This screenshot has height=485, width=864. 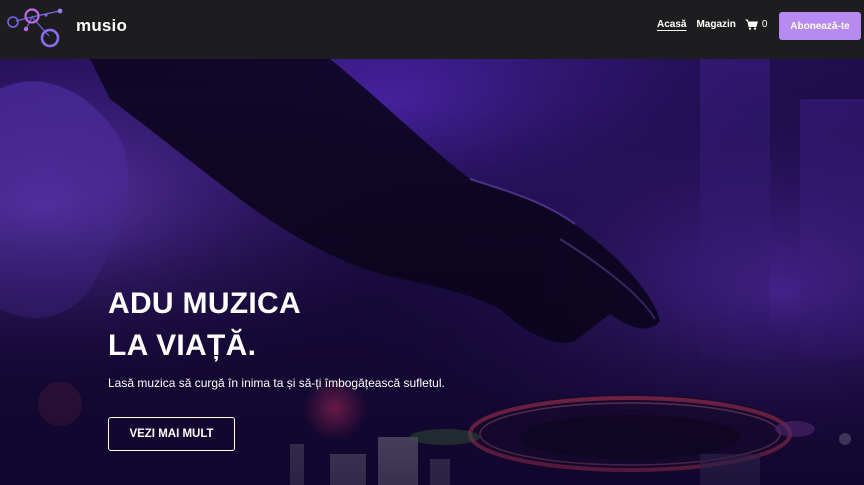 What do you see at coordinates (204, 303) in the screenshot?
I see `hero-title-line-1: ADU MUZICA` at bounding box center [204, 303].